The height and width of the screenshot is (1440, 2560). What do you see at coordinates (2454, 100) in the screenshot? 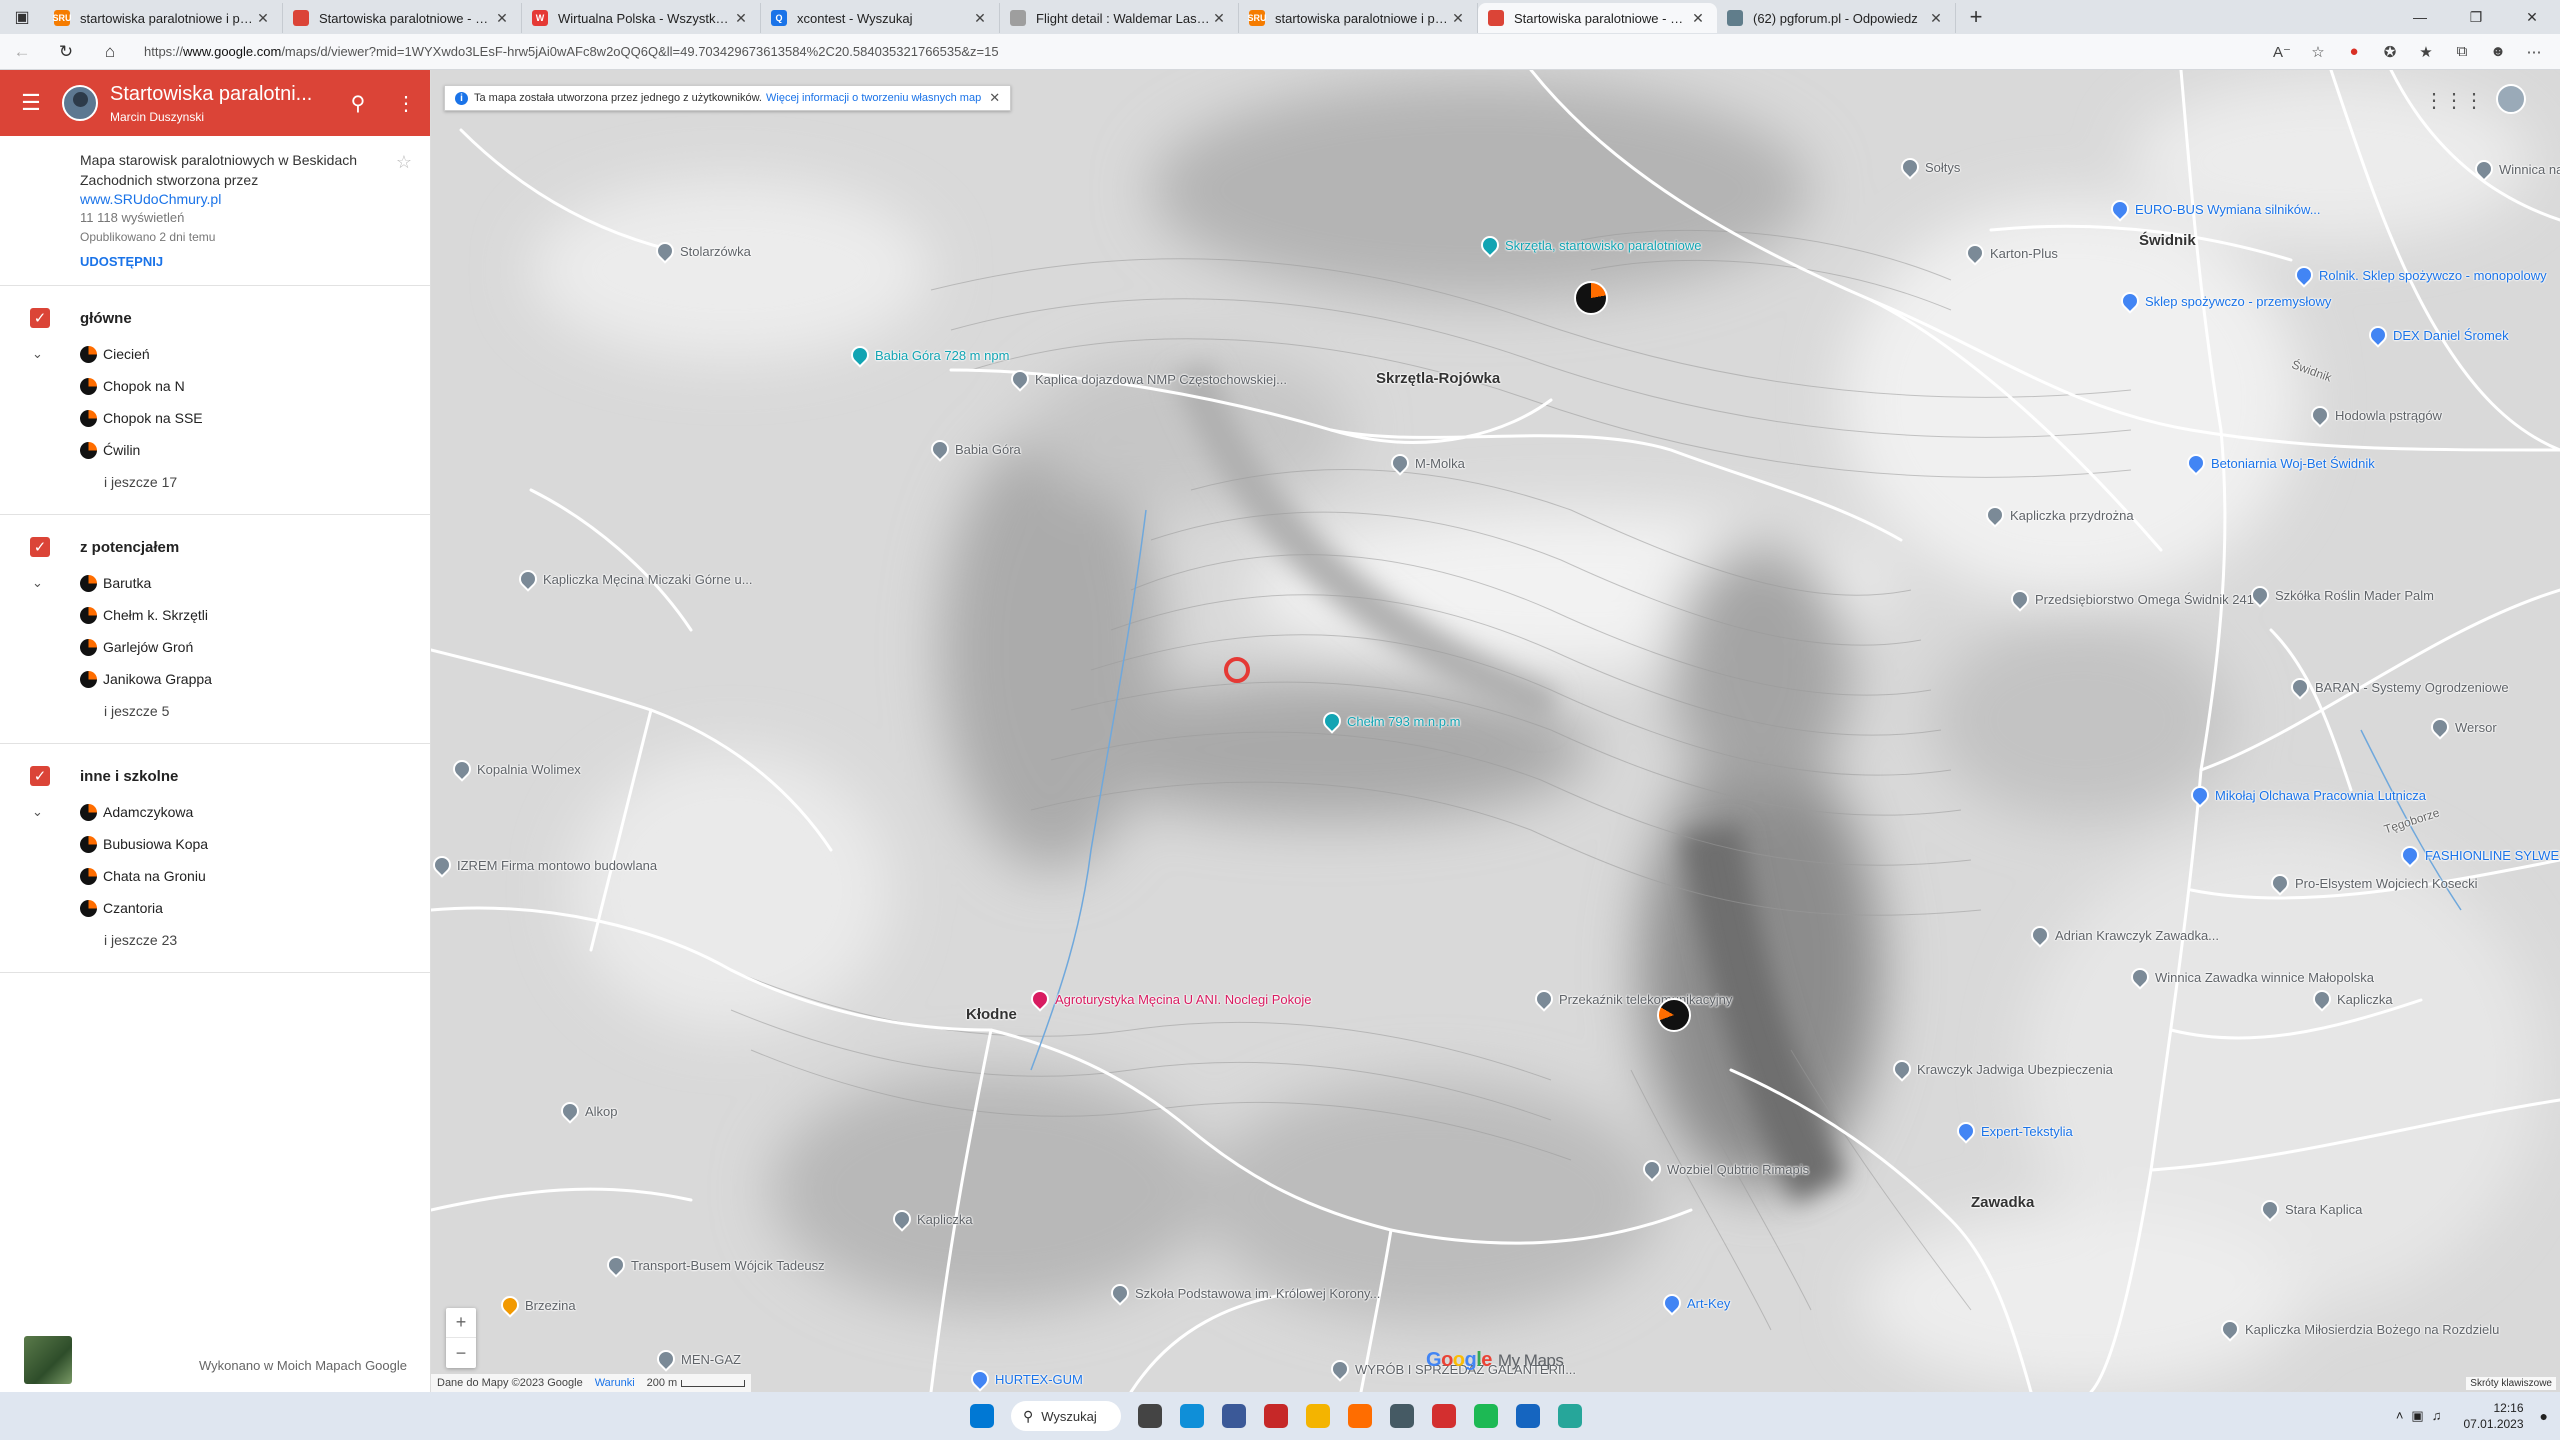
I see `google-apps-icon: ⋮⋮⋮` at bounding box center [2454, 100].